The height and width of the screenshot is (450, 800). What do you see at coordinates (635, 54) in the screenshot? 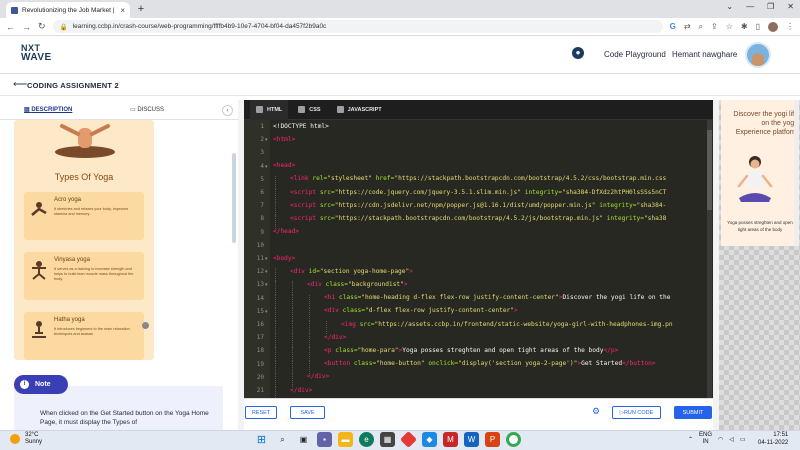
I see `code-playground-link: Code Playground` at bounding box center [635, 54].